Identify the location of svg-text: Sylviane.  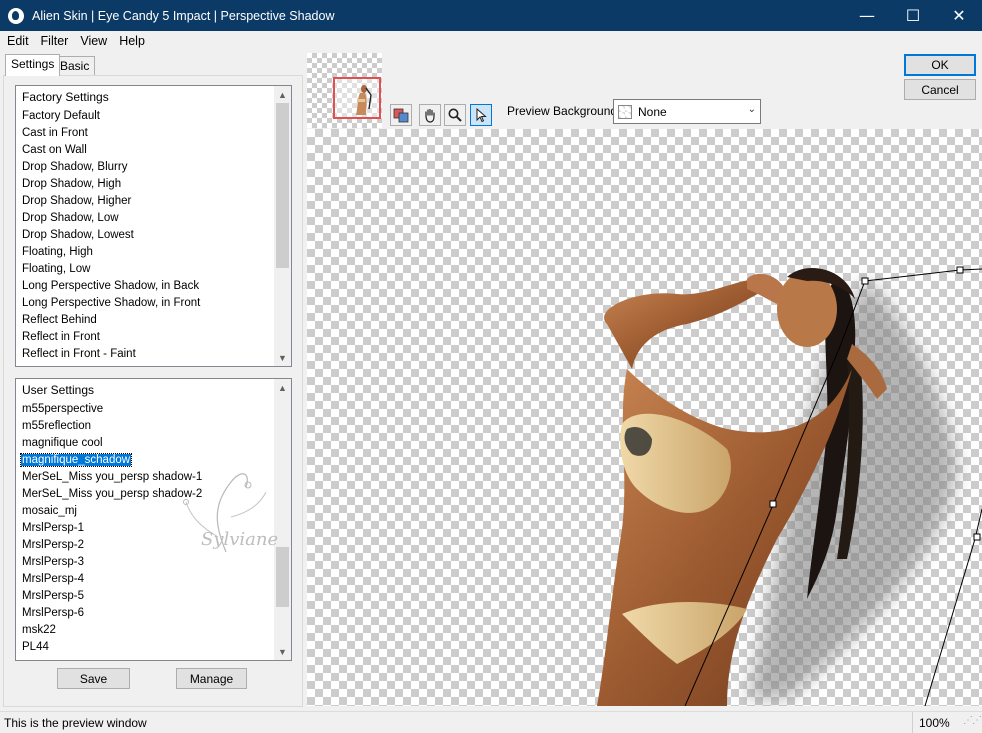
(239, 539).